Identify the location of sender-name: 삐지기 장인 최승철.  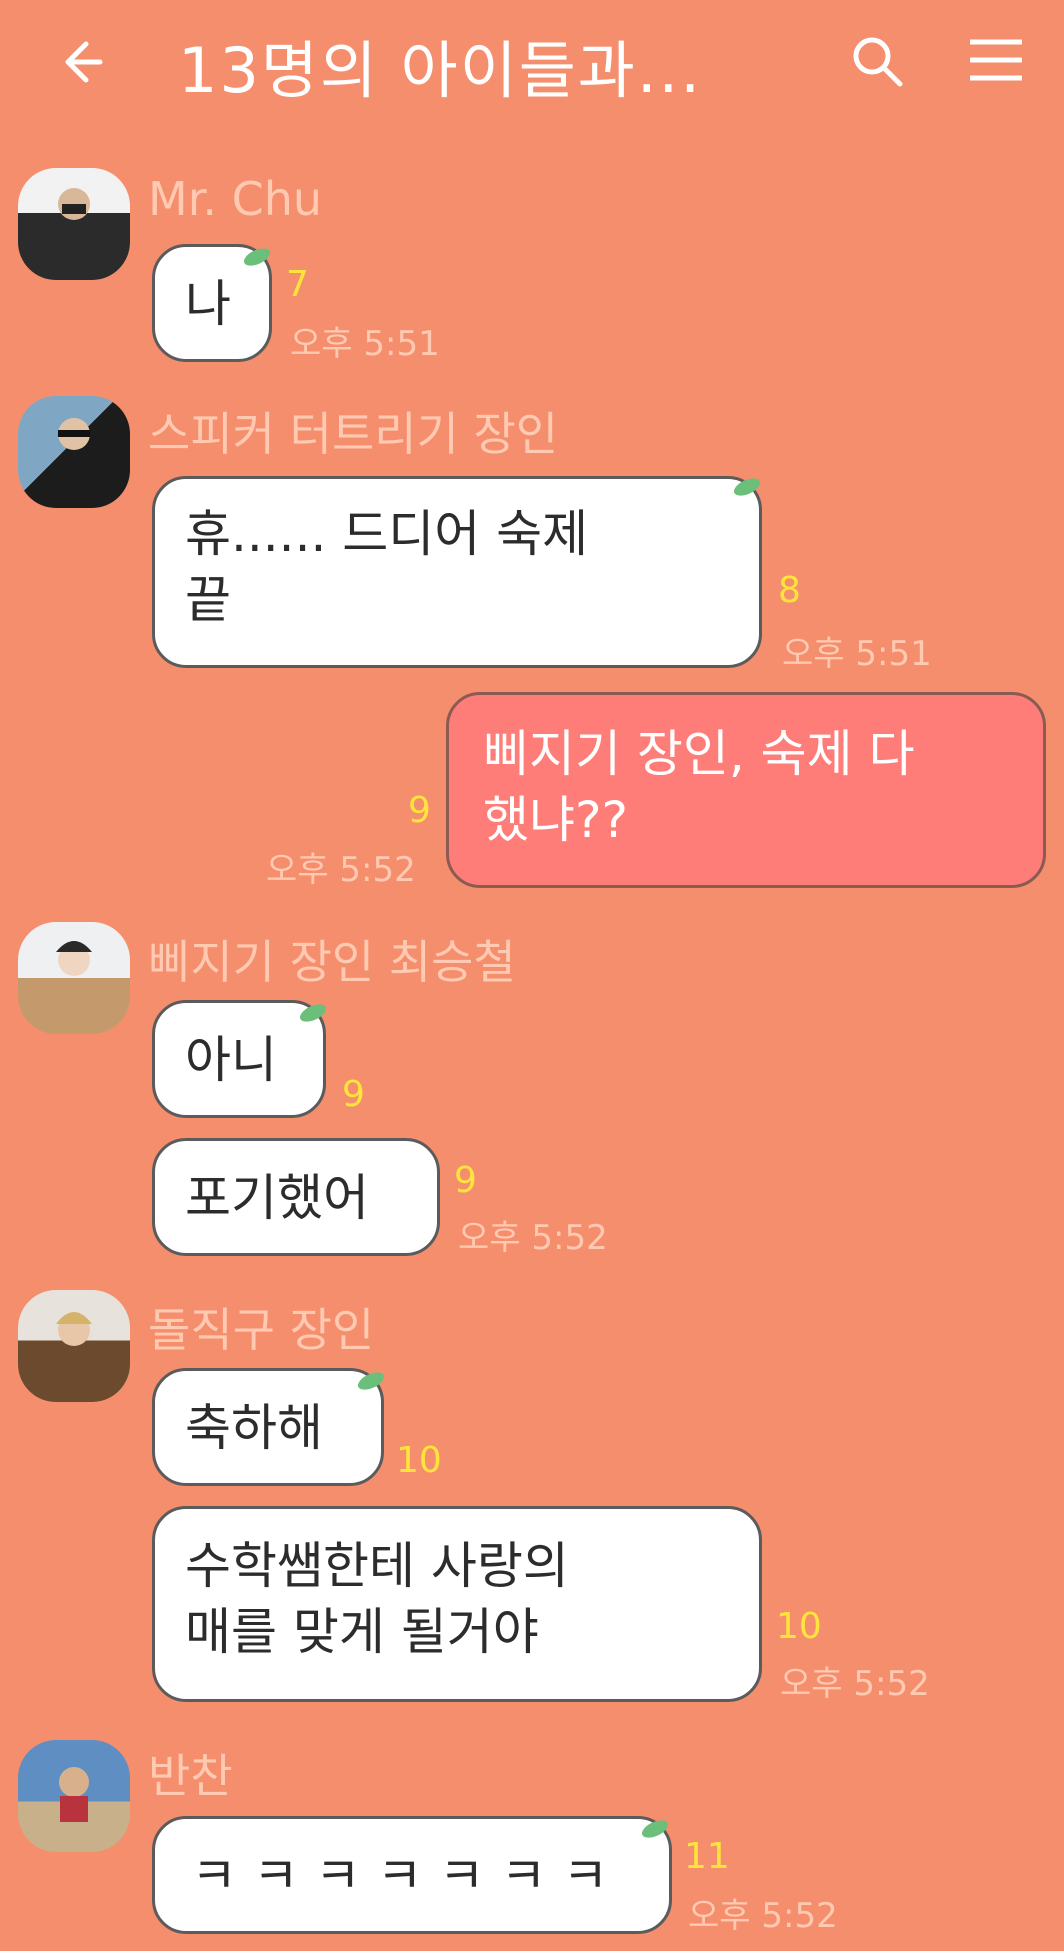
(332, 962).